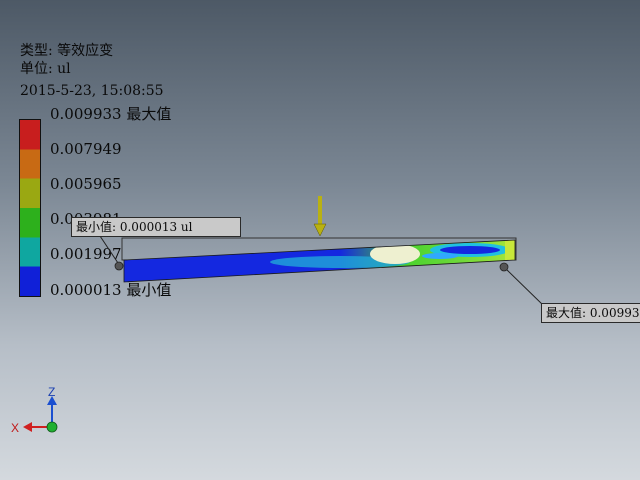 Image resolution: width=640 pixels, height=480 pixels. What do you see at coordinates (51, 392) in the screenshot?
I see `z-axis-label: Z` at bounding box center [51, 392].